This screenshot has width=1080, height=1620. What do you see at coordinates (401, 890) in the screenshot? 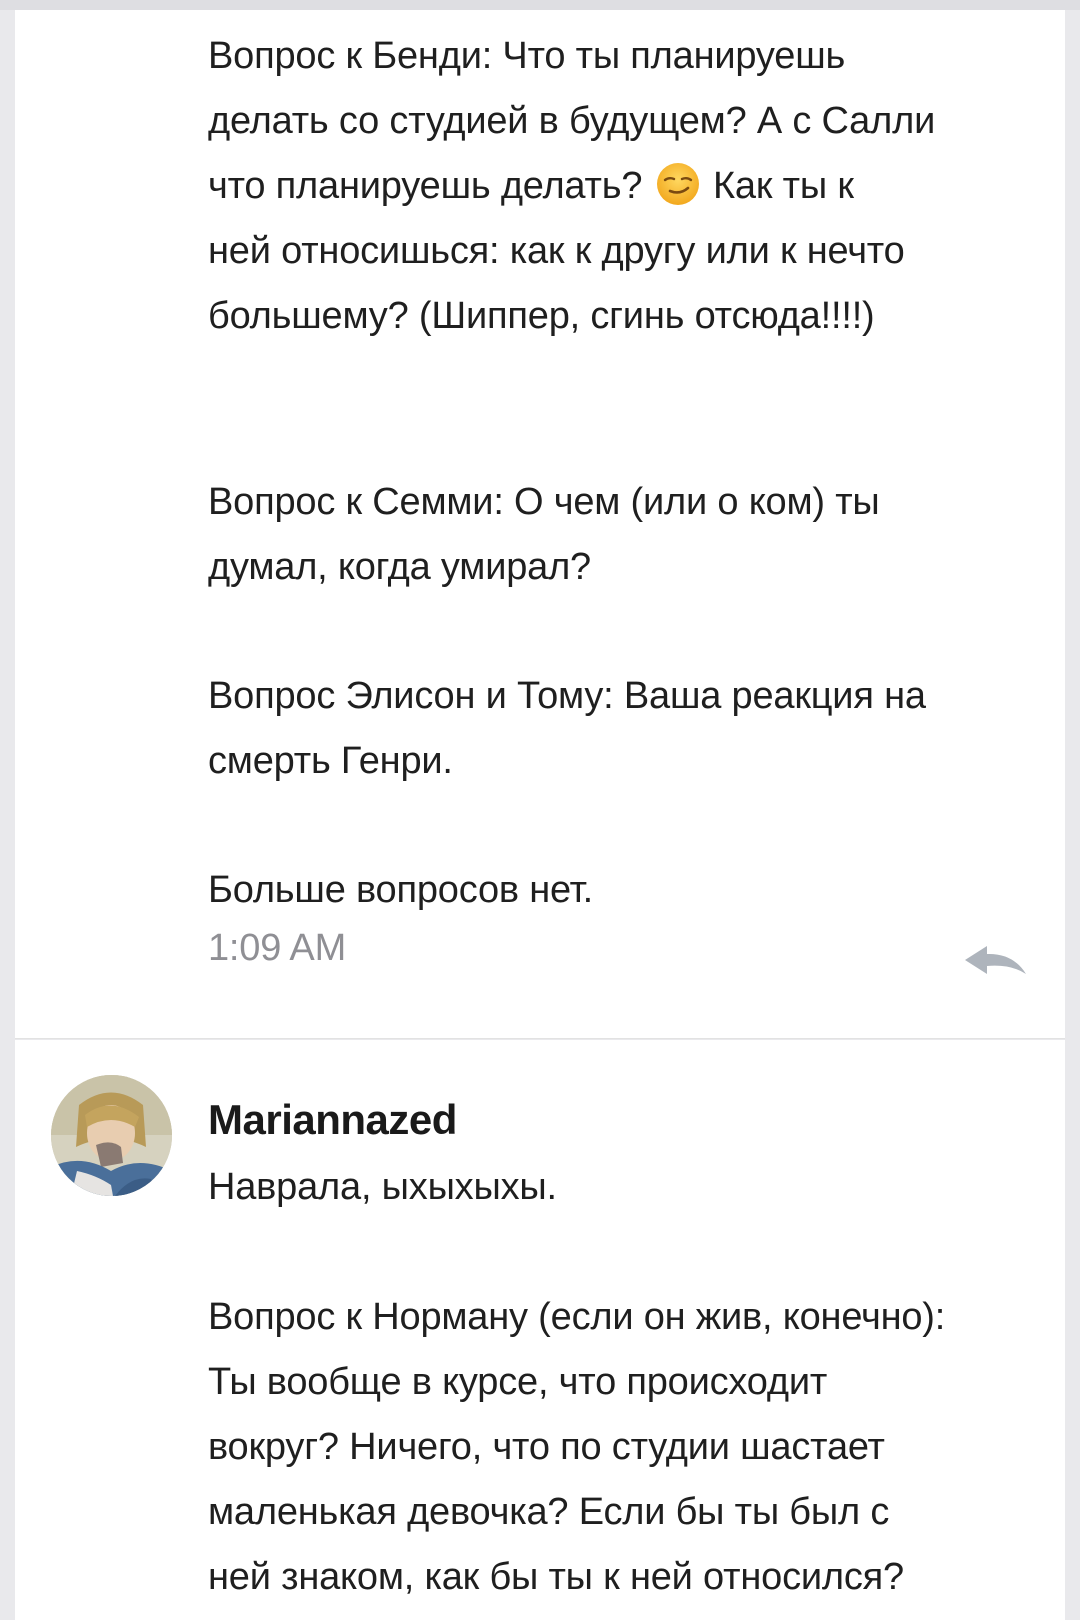
I see `no-more-questions: Больше вопросов нет.` at bounding box center [401, 890].